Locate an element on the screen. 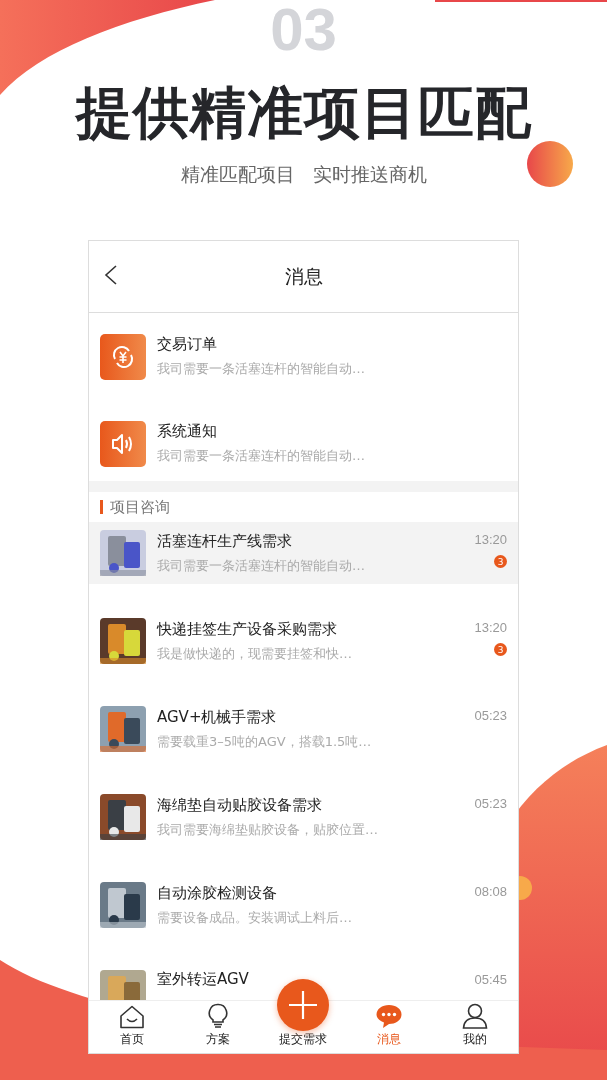  back-icon is located at coordinates (111, 275).